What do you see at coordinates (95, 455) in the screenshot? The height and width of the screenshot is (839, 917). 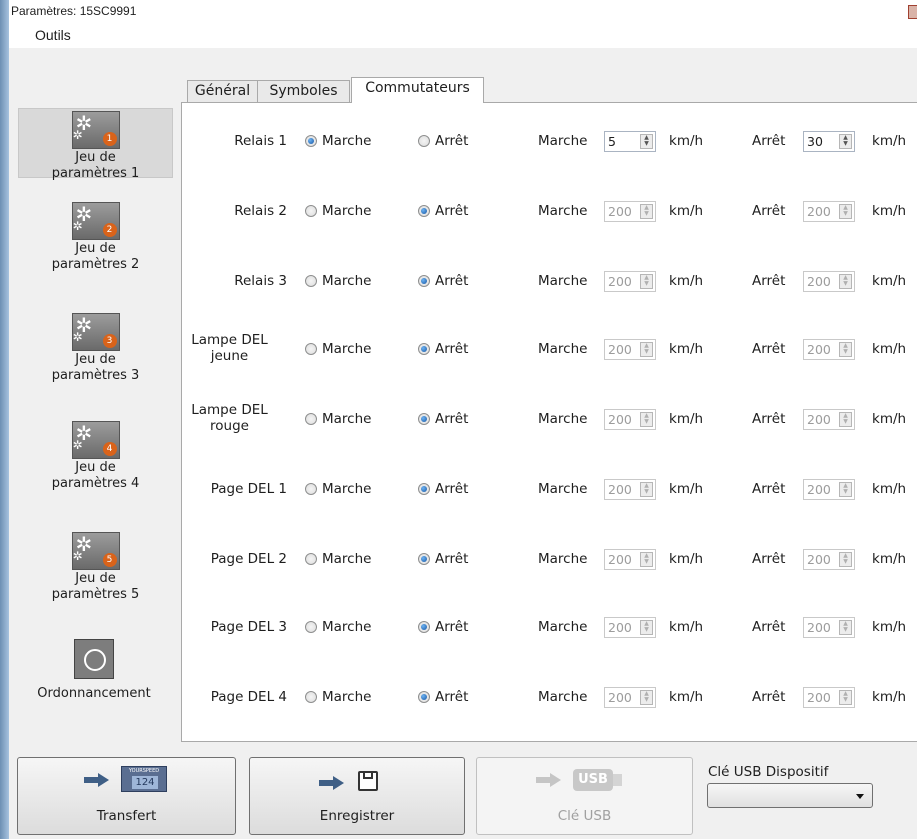 I see `sidebar-item-paramset-4: ✲ ✲ 4 Jeu de paramètres 4` at bounding box center [95, 455].